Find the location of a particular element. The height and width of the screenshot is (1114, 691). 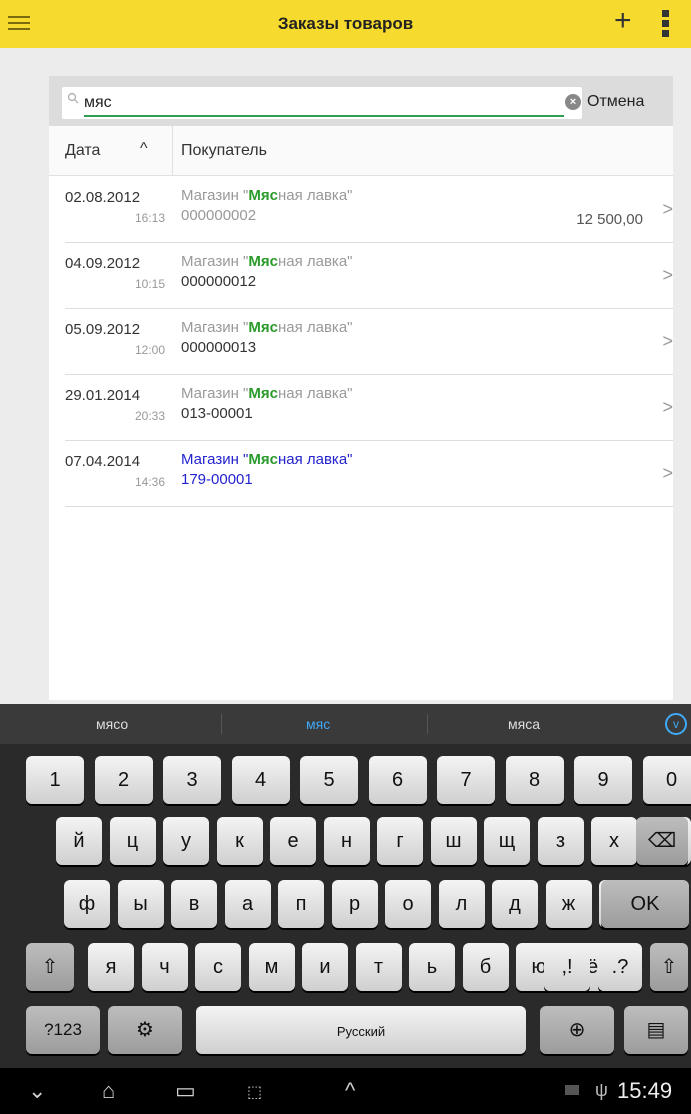

add-button: + is located at coordinates (623, 21).